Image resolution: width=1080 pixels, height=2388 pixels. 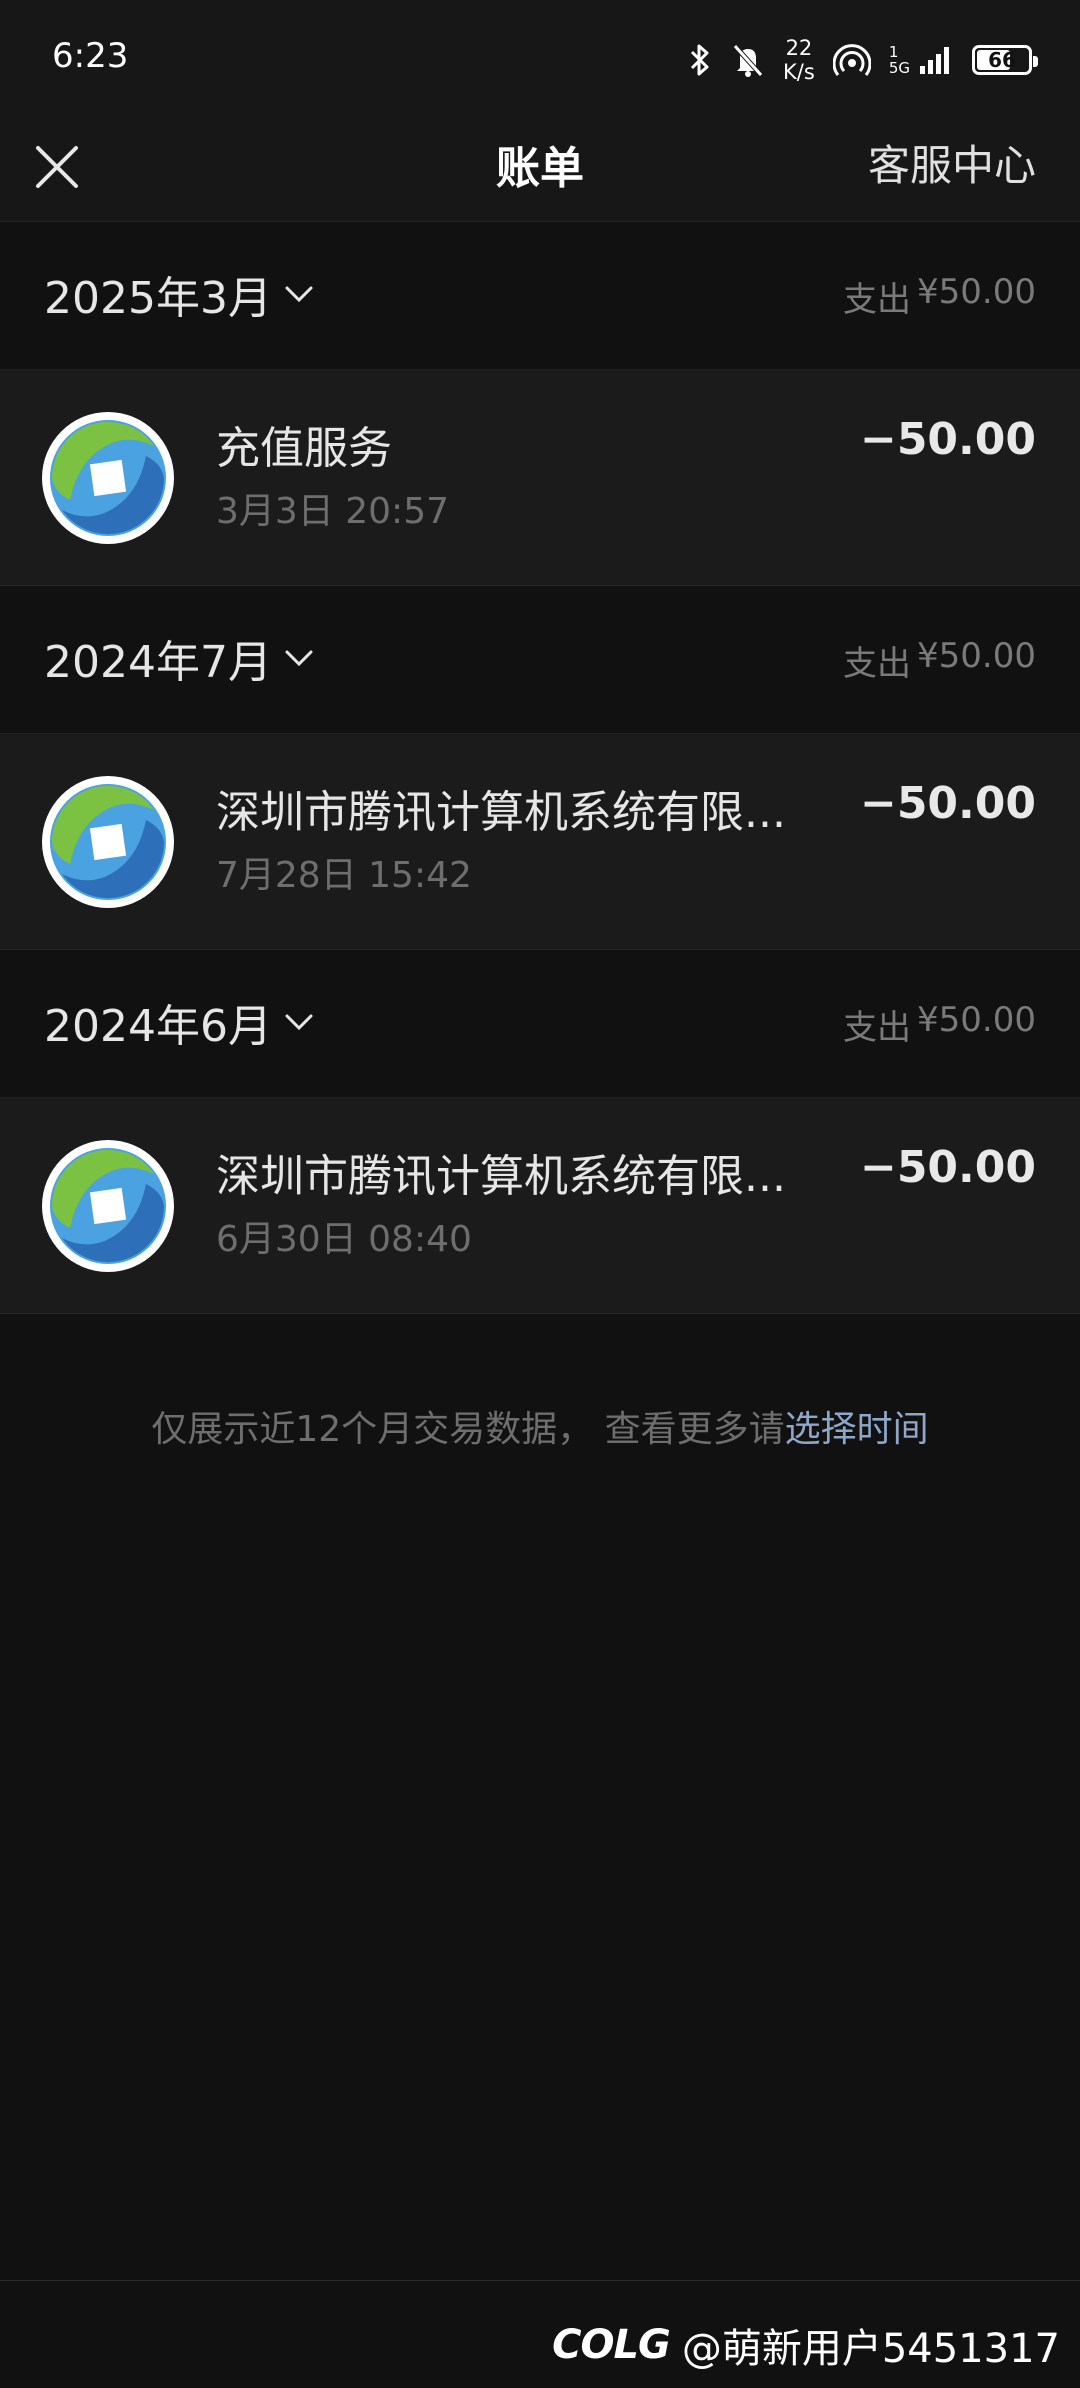 I want to click on status-bar: 6:23 22 K/s 1 5G 66, so click(x=540, y=59).